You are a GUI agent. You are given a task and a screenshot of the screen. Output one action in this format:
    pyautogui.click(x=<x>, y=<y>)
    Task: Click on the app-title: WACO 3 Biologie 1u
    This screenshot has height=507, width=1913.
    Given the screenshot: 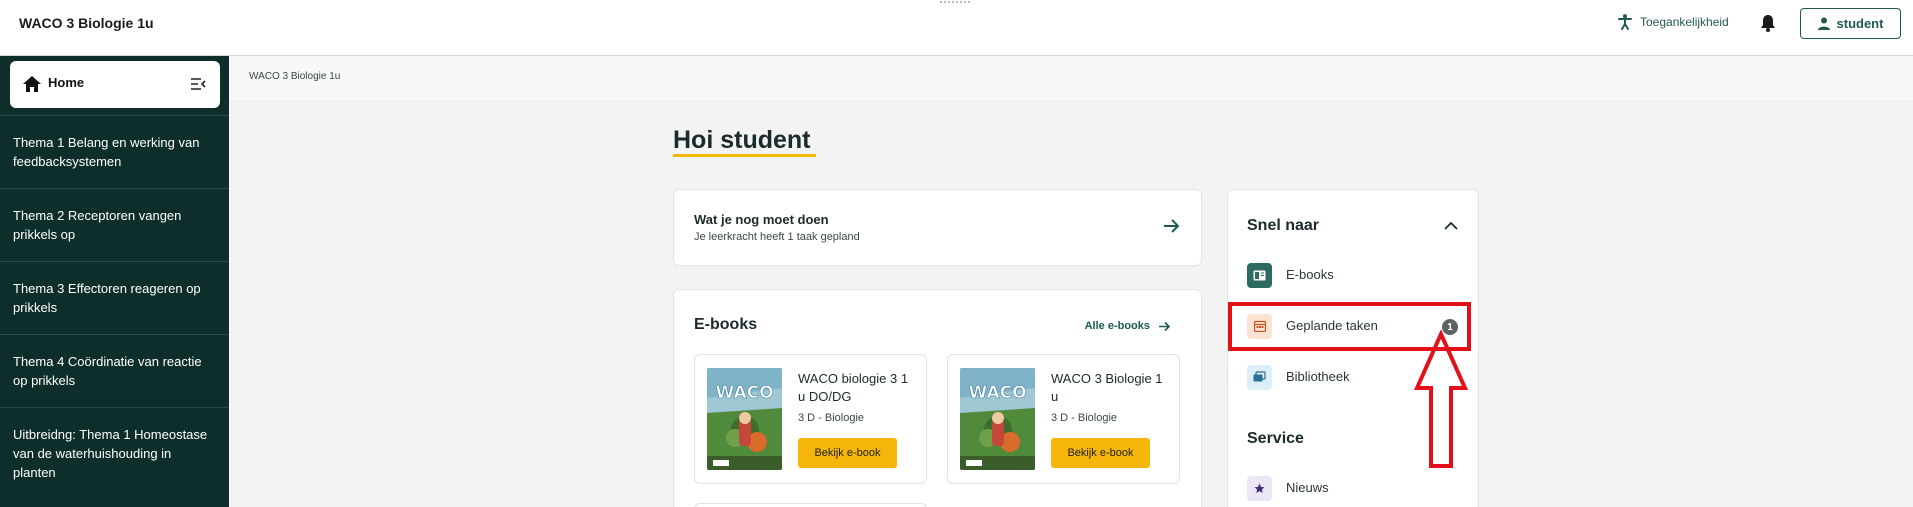 What is the action you would take?
    pyautogui.click(x=86, y=23)
    